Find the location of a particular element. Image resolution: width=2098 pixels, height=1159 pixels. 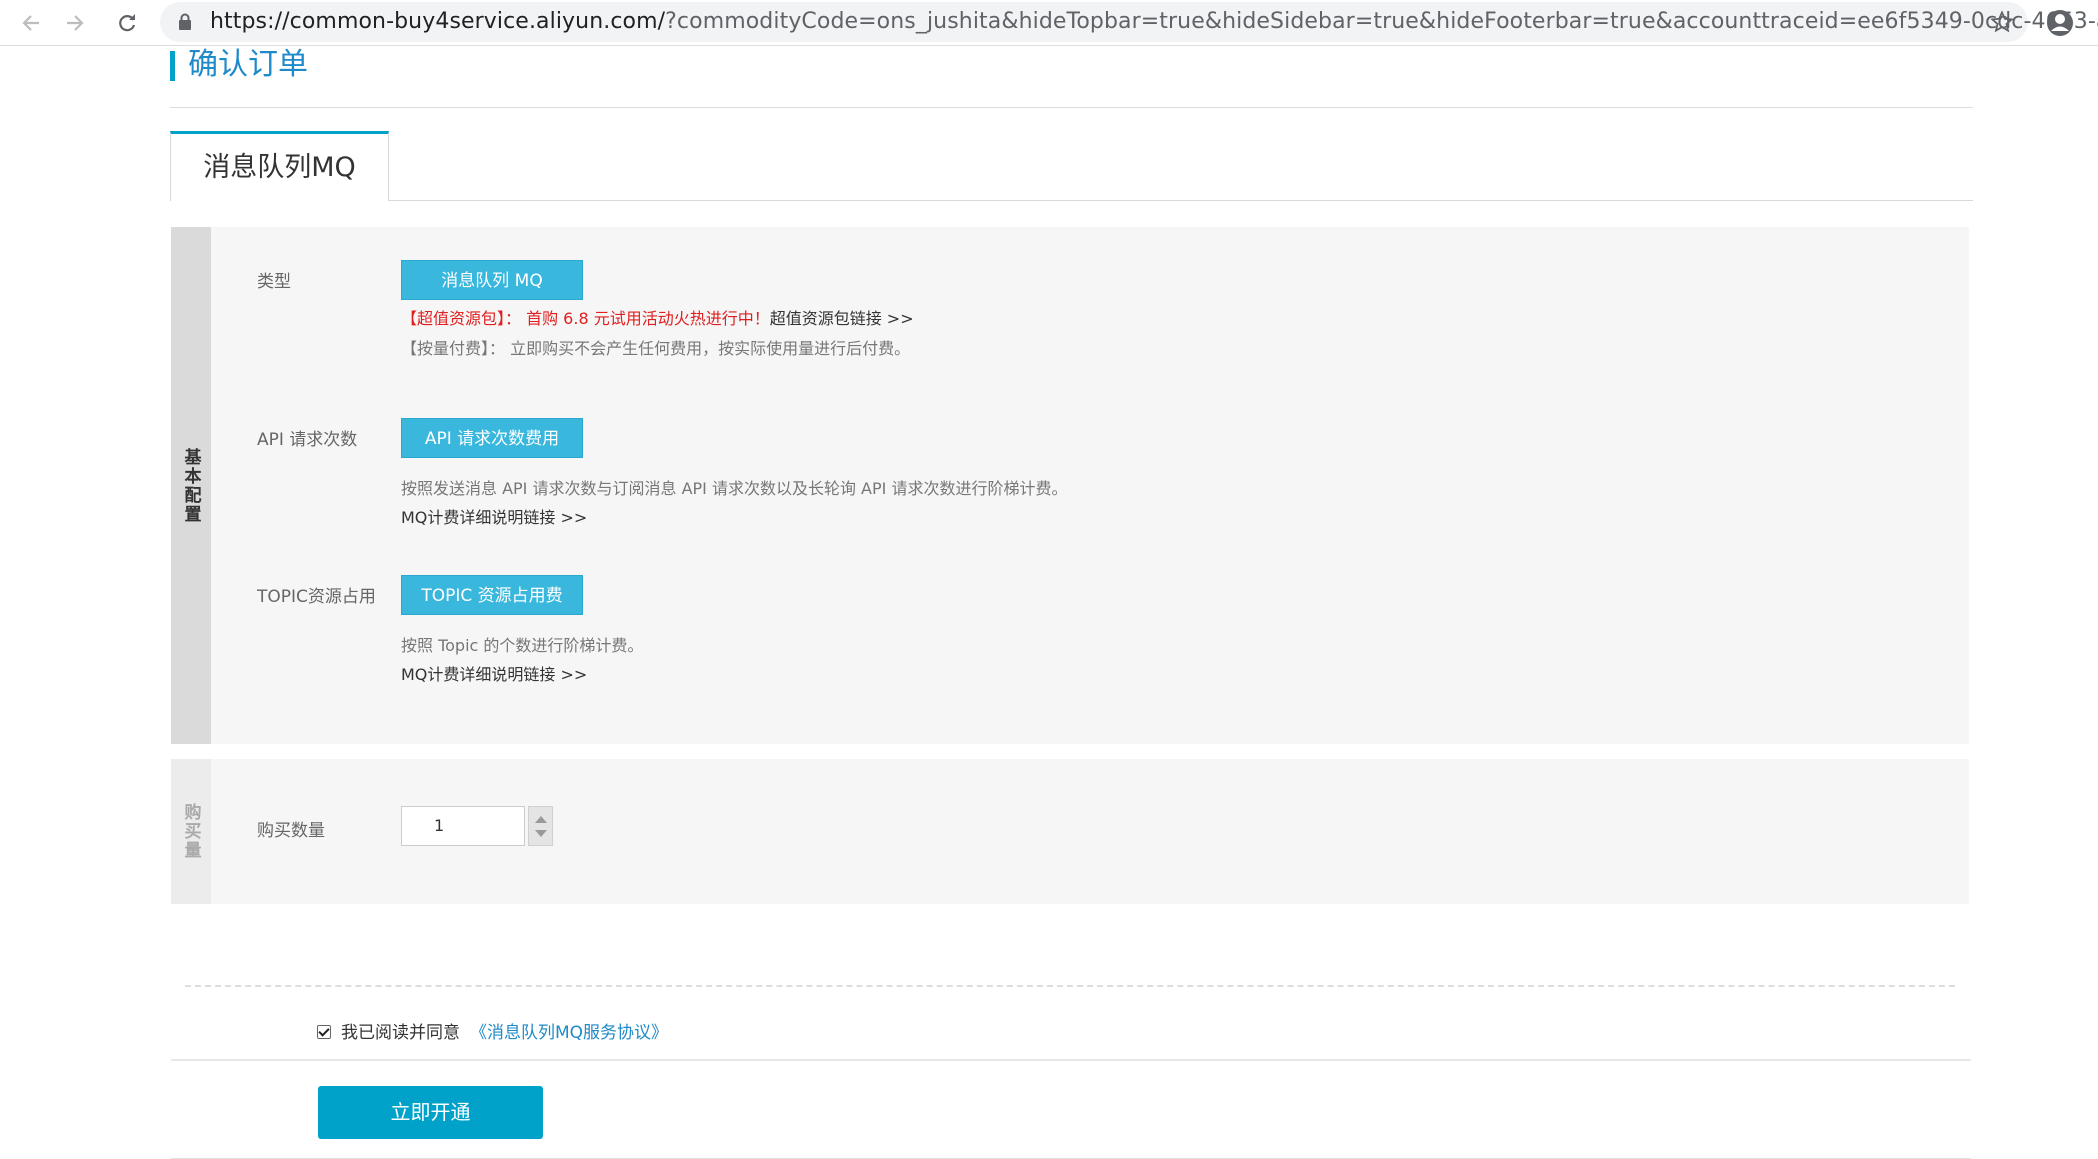

topic-label: TOPIC资源占用 is located at coordinates (316, 597).